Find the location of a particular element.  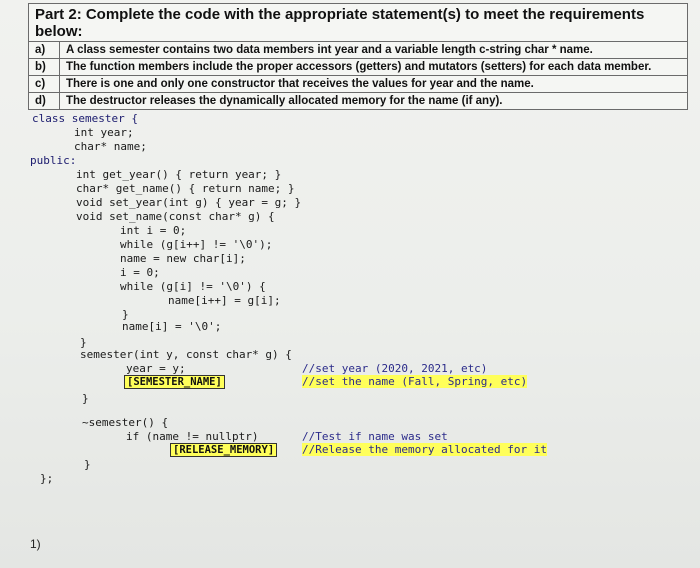

code-line-if-name: if (name != nullptr) is located at coordinates (192, 436).